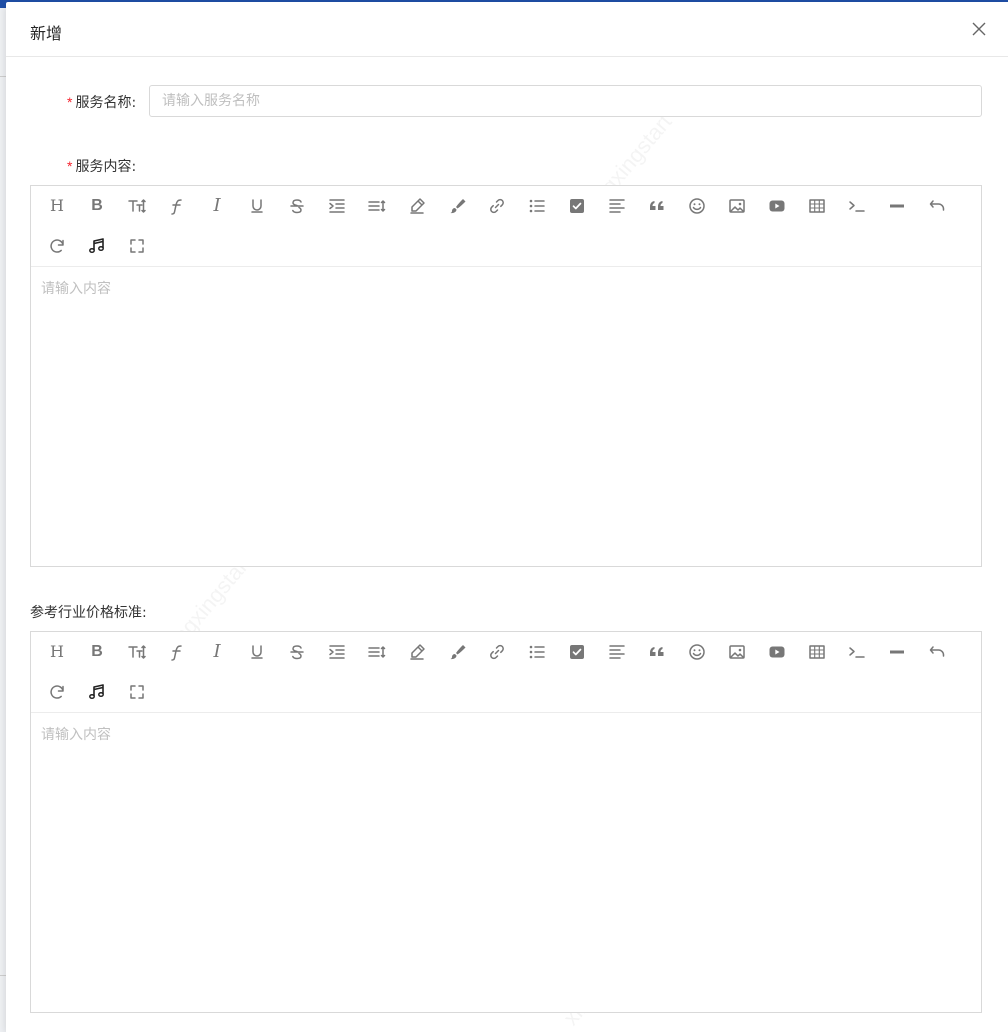 The image size is (1008, 1032). I want to click on italic-icon: I, so click(217, 205).